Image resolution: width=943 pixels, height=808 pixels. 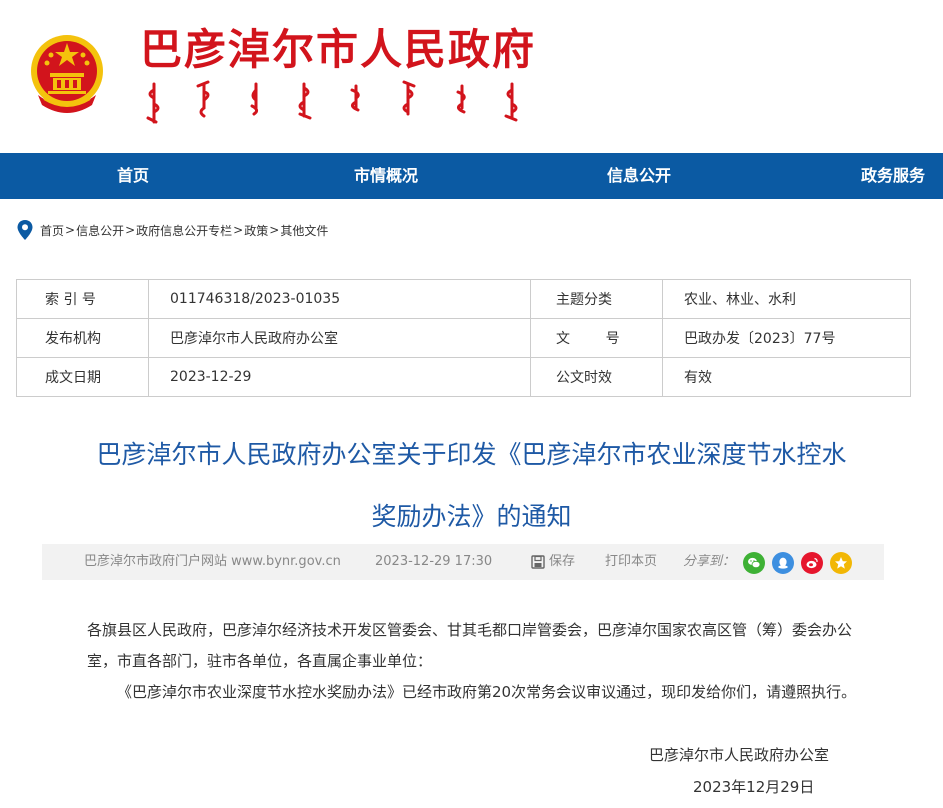 What do you see at coordinates (639, 176) in the screenshot?
I see `nav-item-info-disclosure: 信息公开` at bounding box center [639, 176].